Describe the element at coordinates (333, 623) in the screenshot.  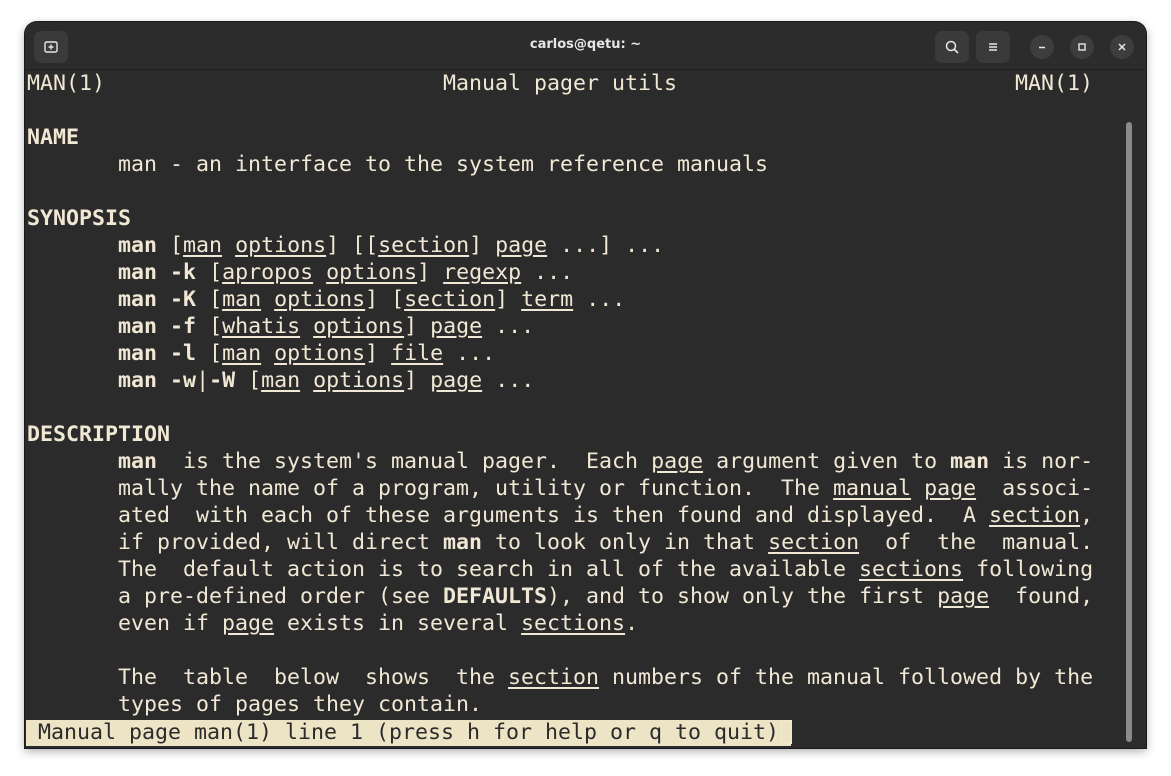
I see `description-line: even if page exists in several sections.` at that location.